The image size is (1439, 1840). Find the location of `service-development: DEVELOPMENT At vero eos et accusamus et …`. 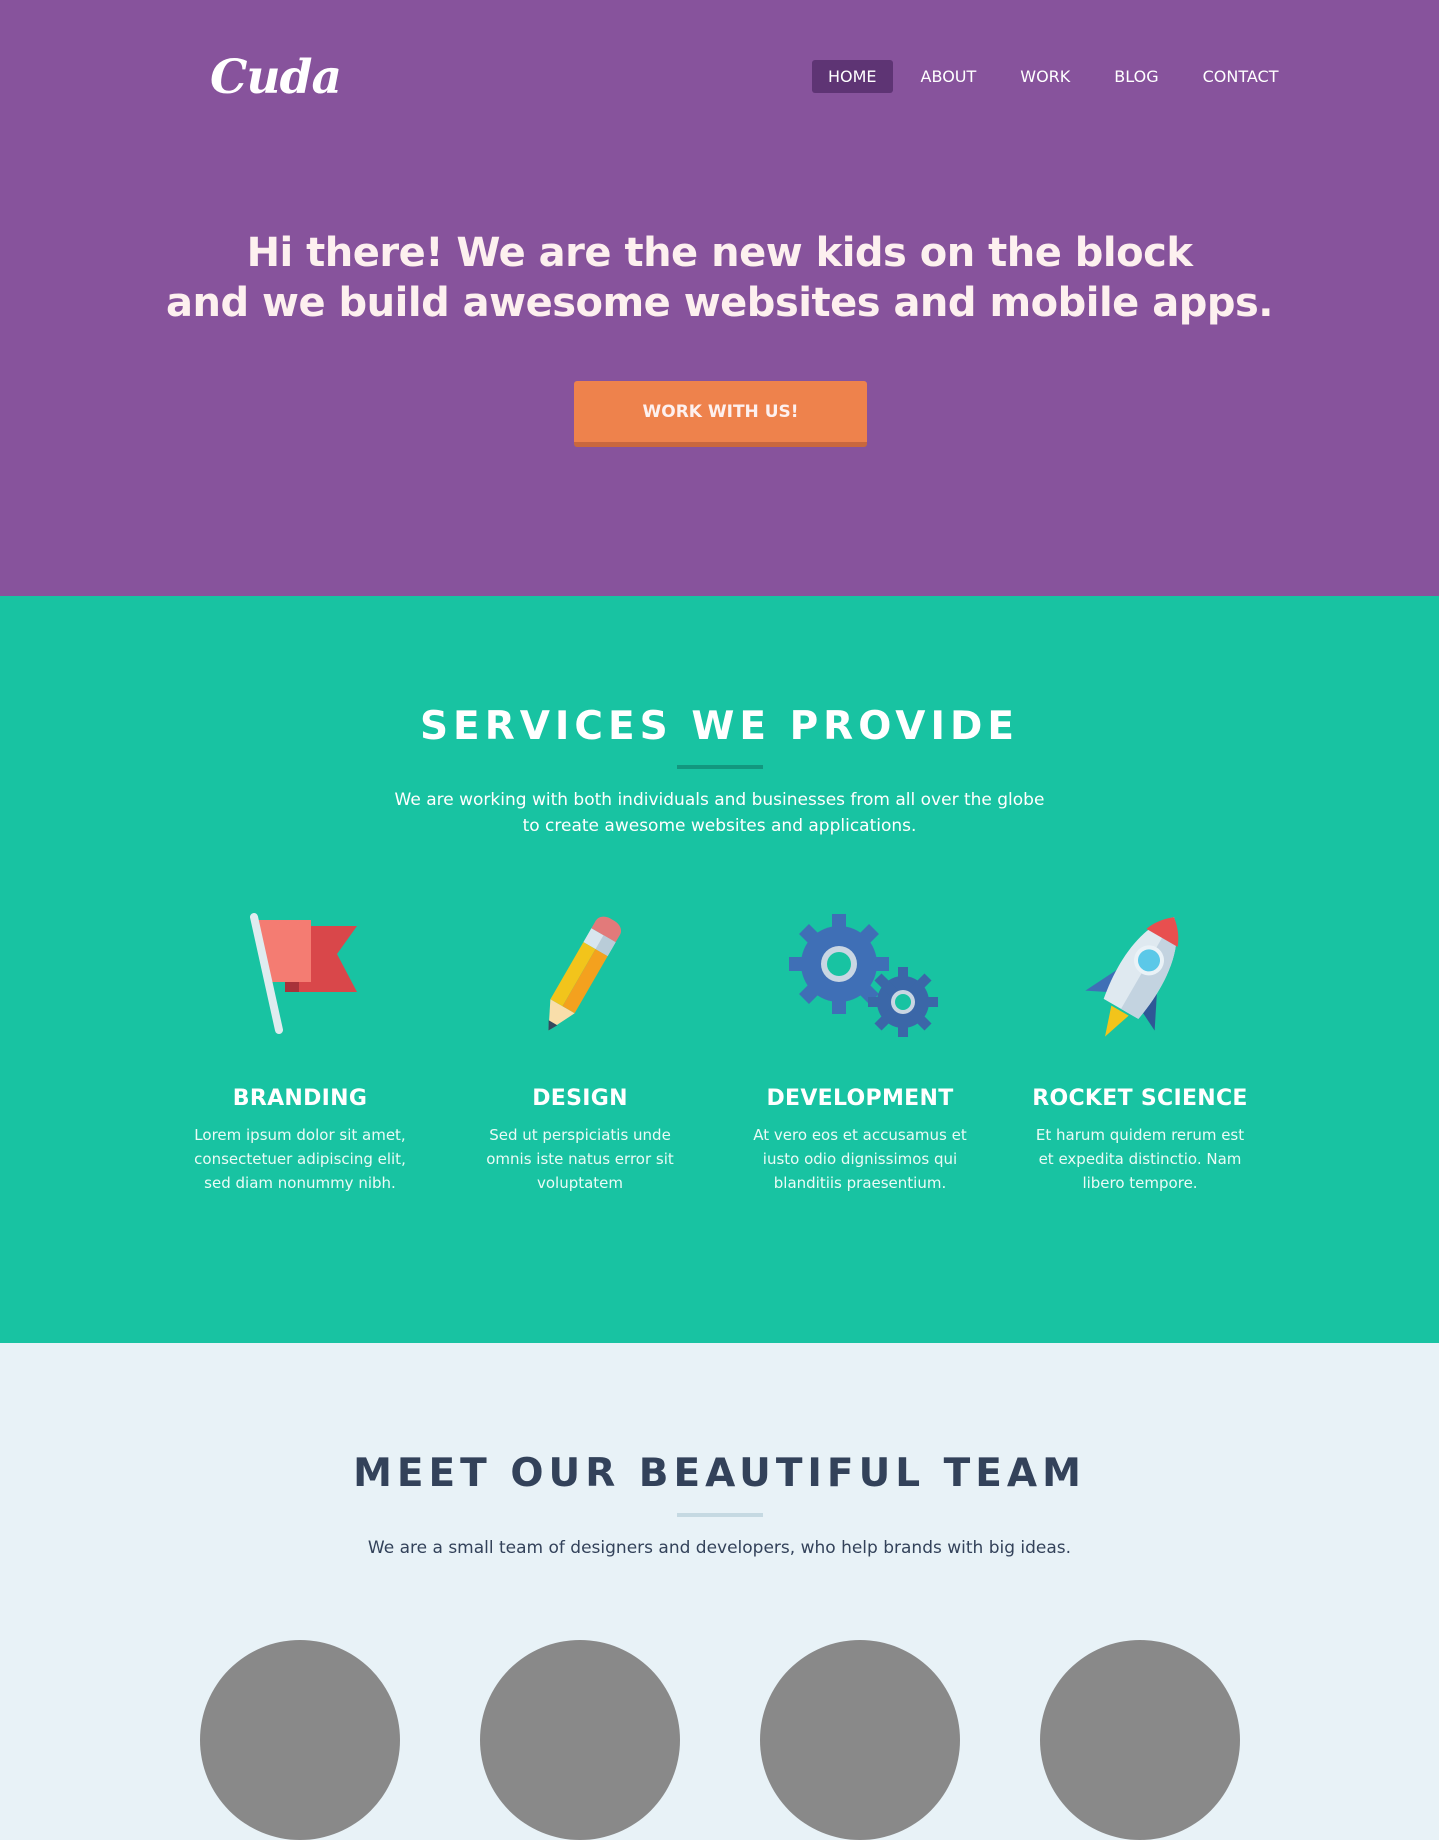

service-development: DEVELOPMENT At vero eos et accusamus et … is located at coordinates (860, 1050).